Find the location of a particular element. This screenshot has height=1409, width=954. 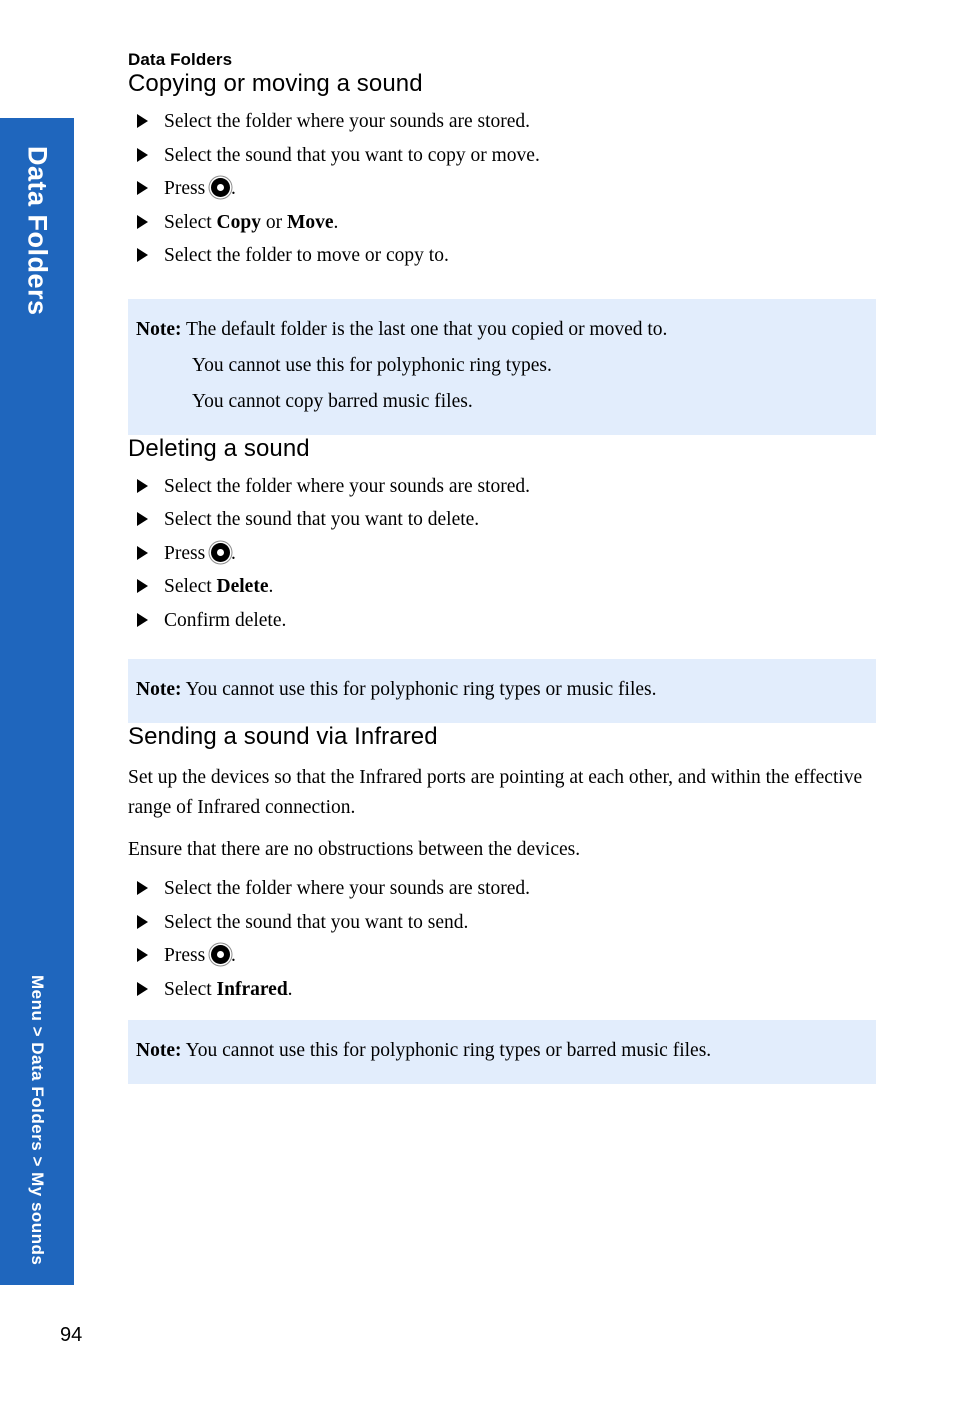

section-heading-sending-a-sound-via-infrared: Sending a sound via Infrared is located at coordinates (283, 736).